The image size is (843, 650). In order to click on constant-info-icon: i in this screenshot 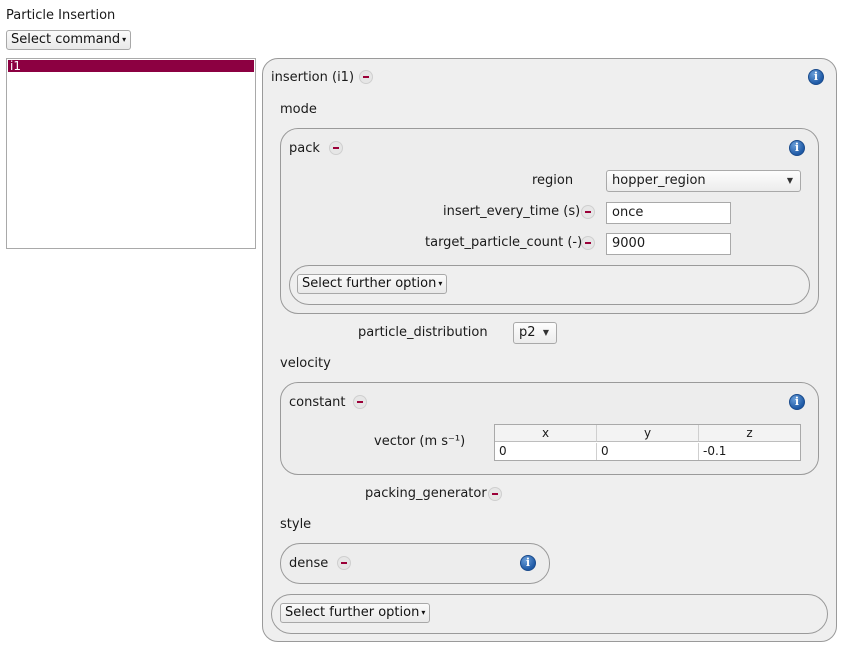, I will do `click(797, 402)`.